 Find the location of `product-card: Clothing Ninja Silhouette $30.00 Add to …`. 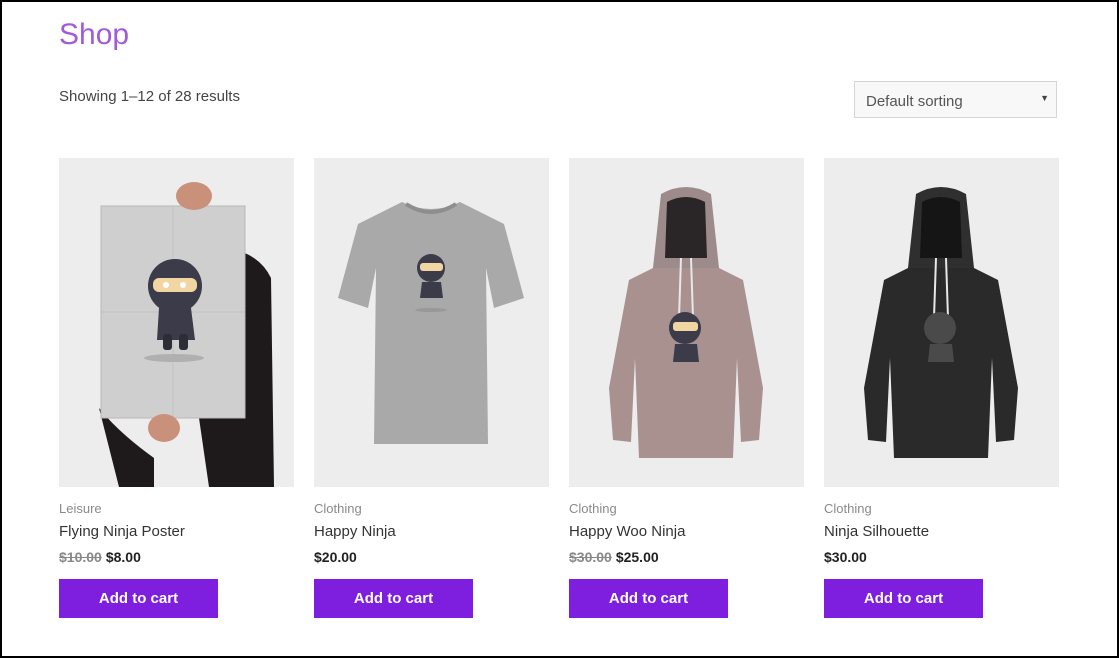

product-card: Clothing Ninja Silhouette $30.00 Add to … is located at coordinates (941, 388).